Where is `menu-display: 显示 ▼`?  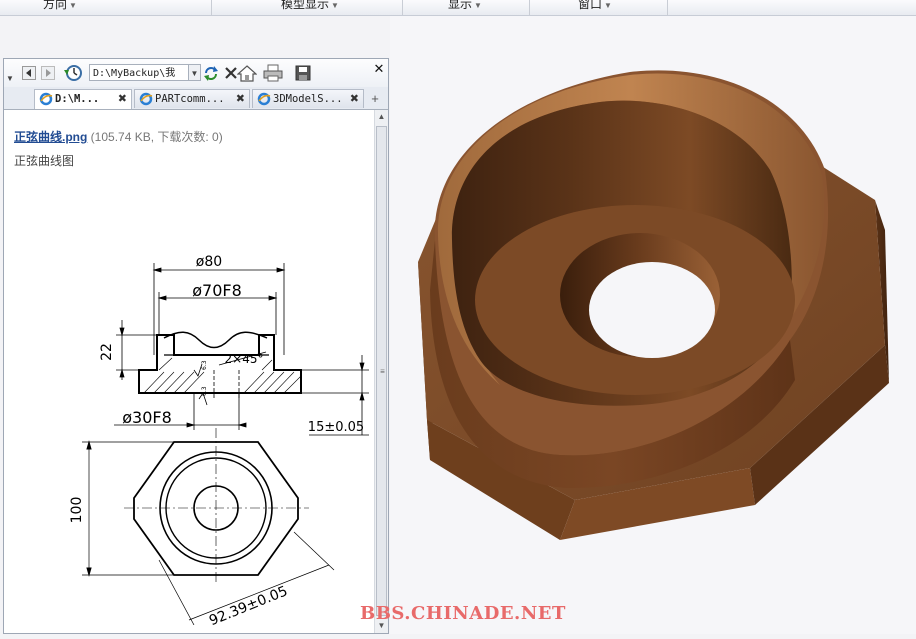 menu-display: 显示 ▼ is located at coordinates (465, 5).